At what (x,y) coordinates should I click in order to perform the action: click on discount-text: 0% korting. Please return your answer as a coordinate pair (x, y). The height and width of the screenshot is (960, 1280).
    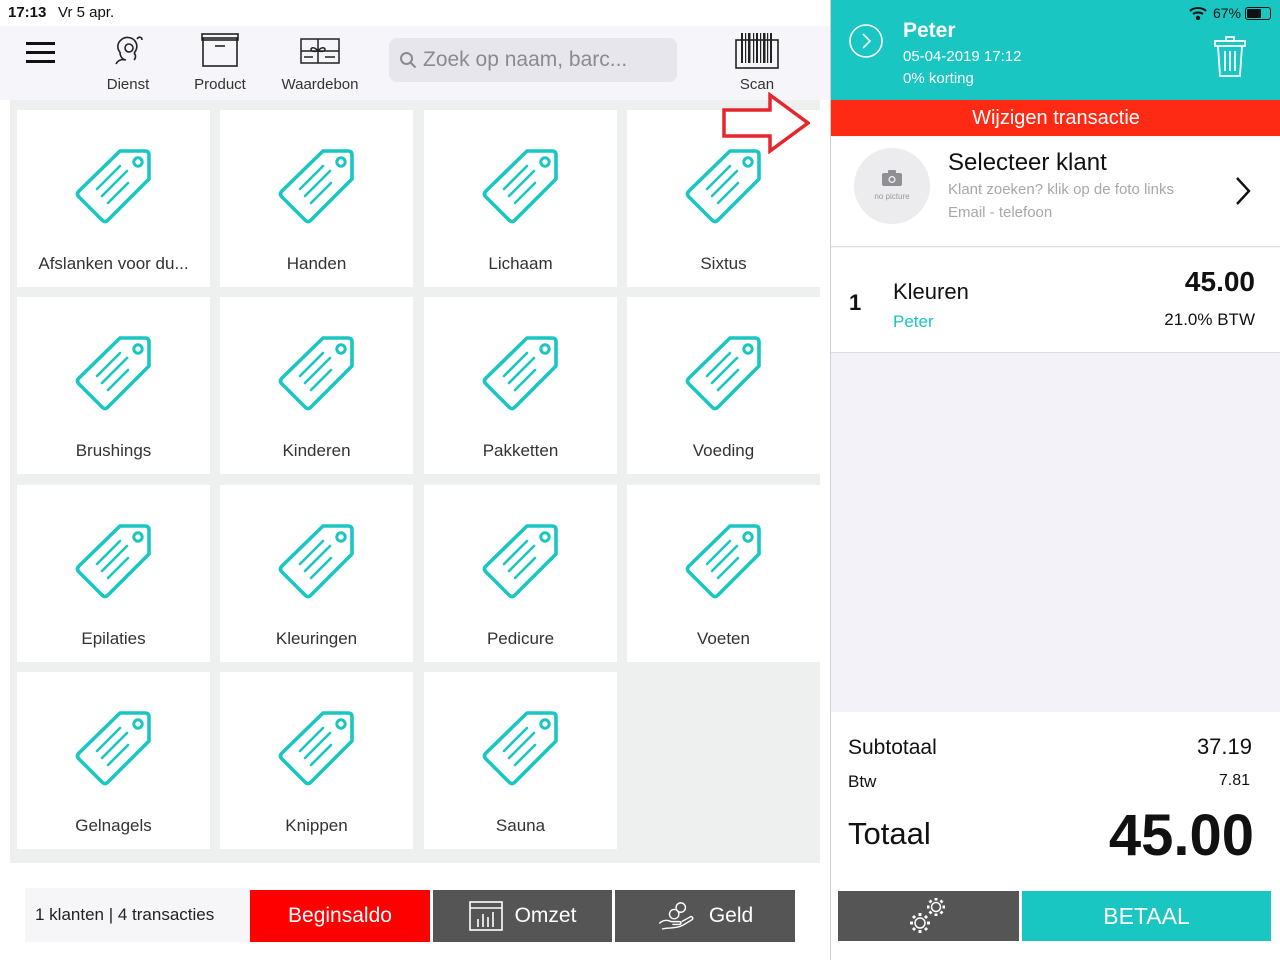
    Looking at the image, I should click on (938, 78).